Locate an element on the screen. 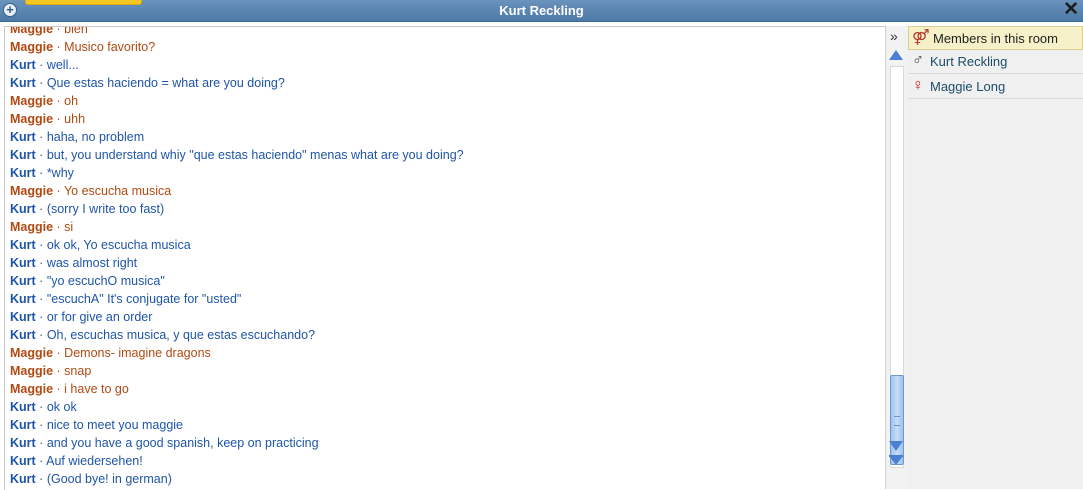  message-text: "yo escuchO musica" is located at coordinates (105, 281).